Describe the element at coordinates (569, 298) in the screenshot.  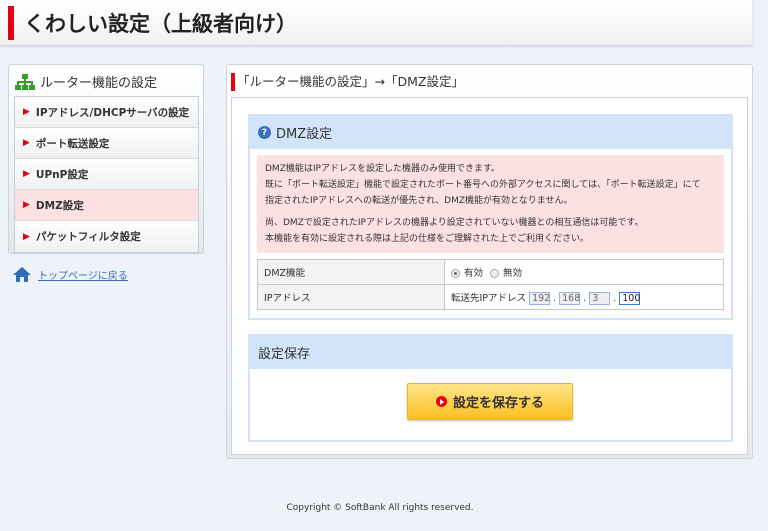
I see `ip-octet-2: 168` at that location.